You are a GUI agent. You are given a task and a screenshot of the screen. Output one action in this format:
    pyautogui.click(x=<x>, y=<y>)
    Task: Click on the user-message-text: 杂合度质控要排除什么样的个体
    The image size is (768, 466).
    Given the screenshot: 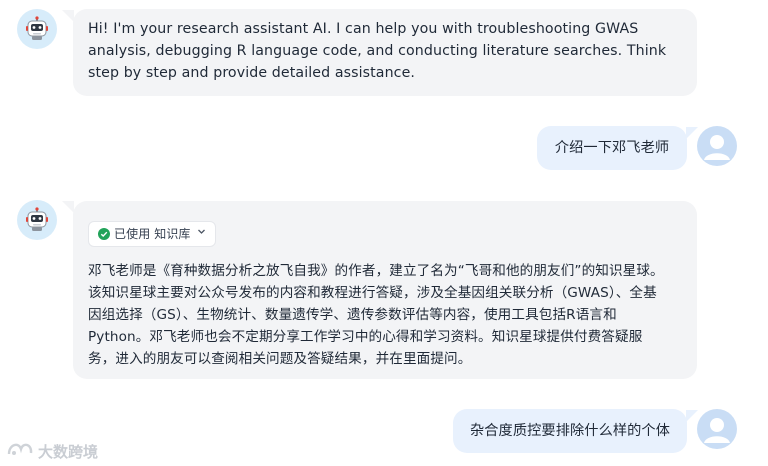 What is the action you would take?
    pyautogui.click(x=570, y=431)
    